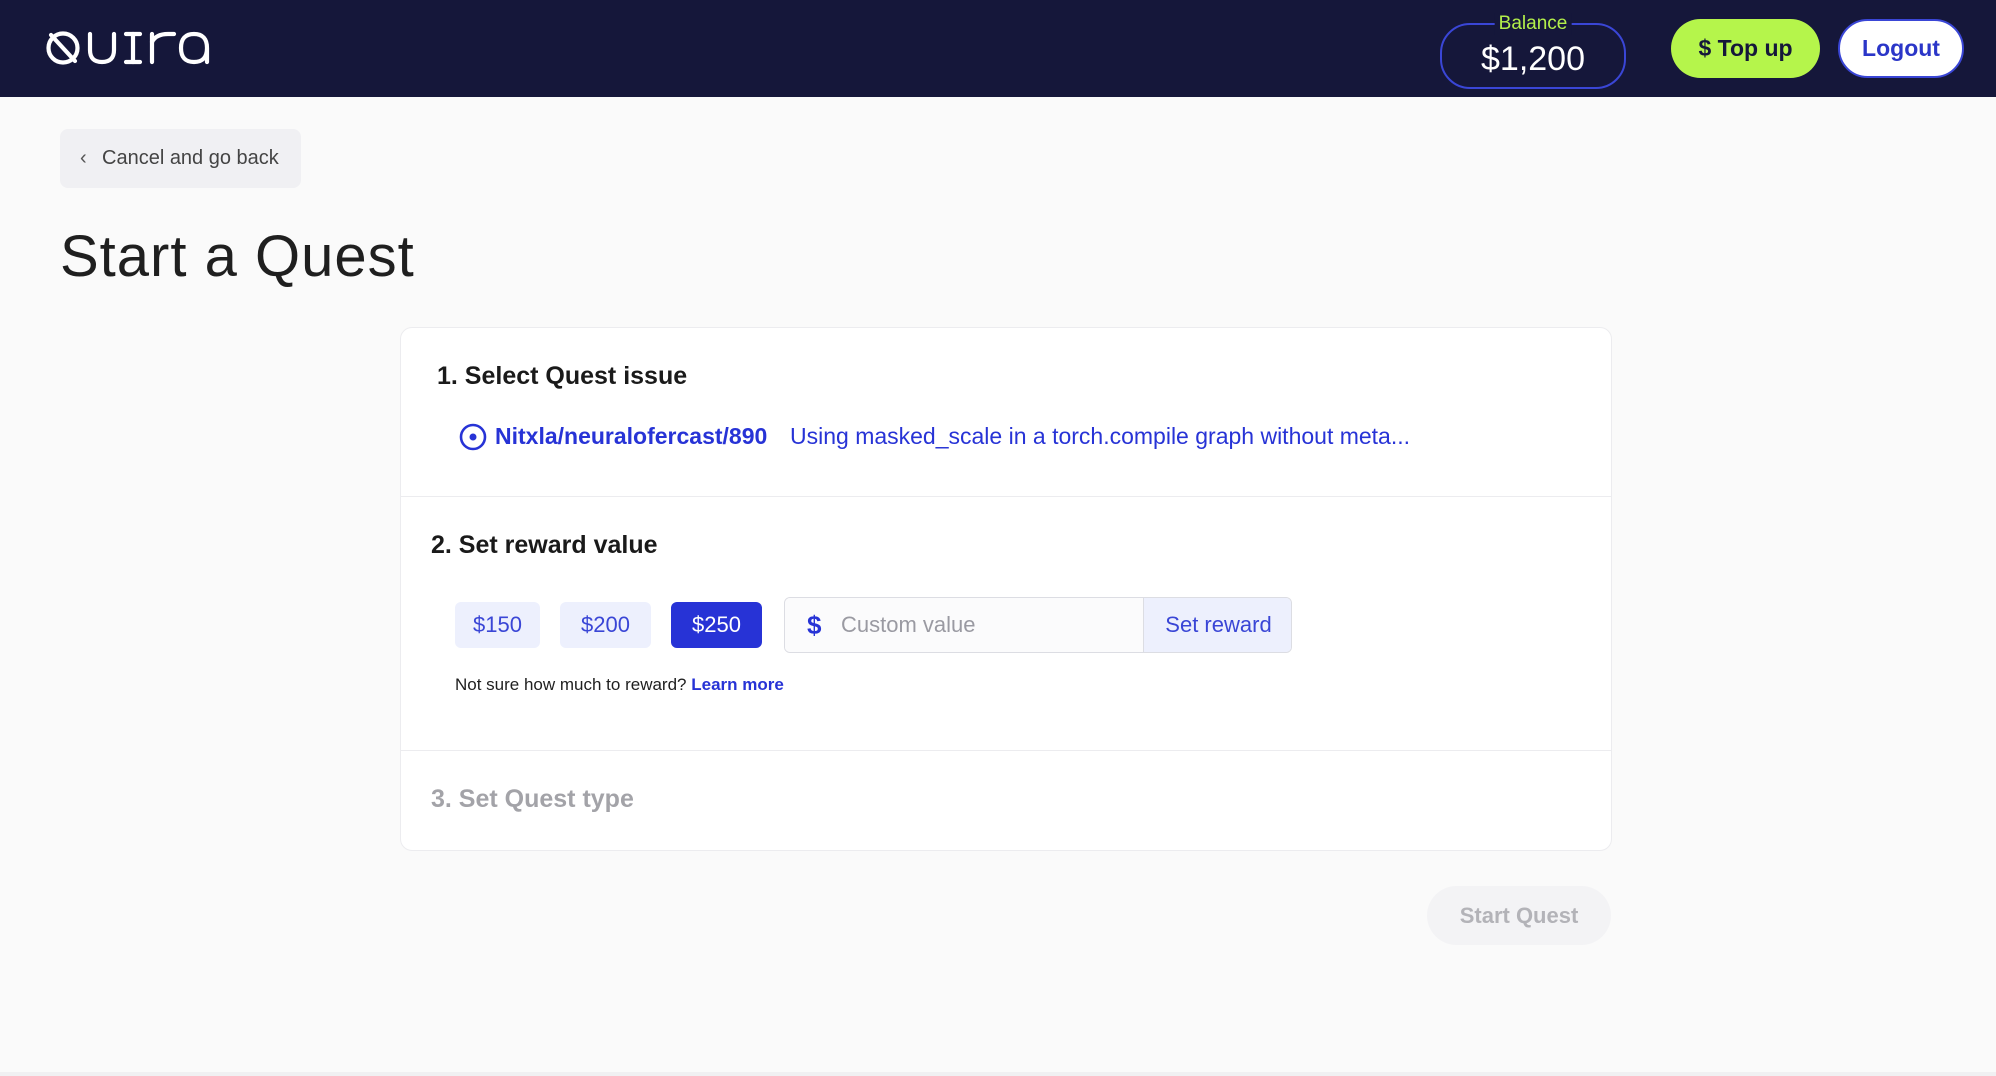 The width and height of the screenshot is (1996, 1076). I want to click on set-reward-button: Set reward, so click(1217, 625).